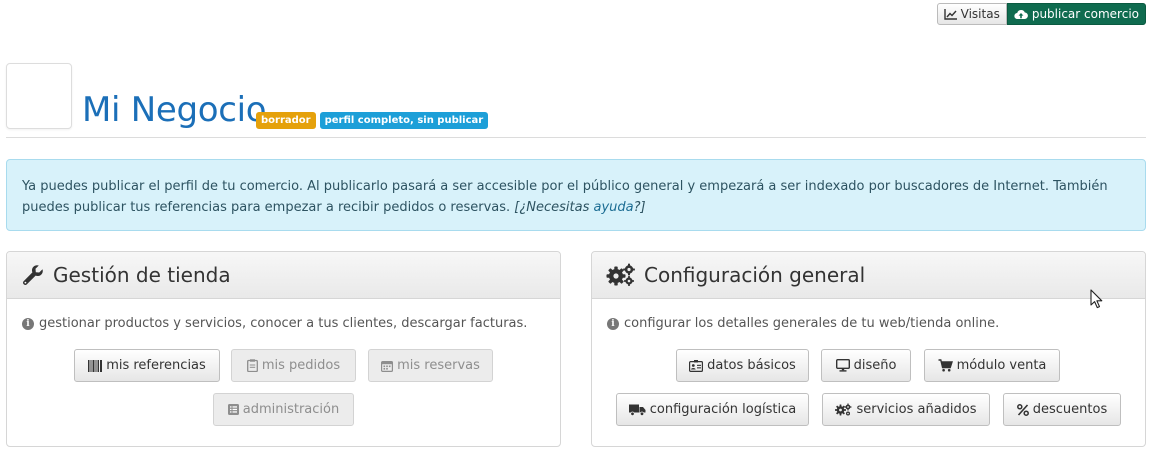 This screenshot has height=458, width=1160. What do you see at coordinates (387, 366) in the screenshot?
I see `calendar-icon` at bounding box center [387, 366].